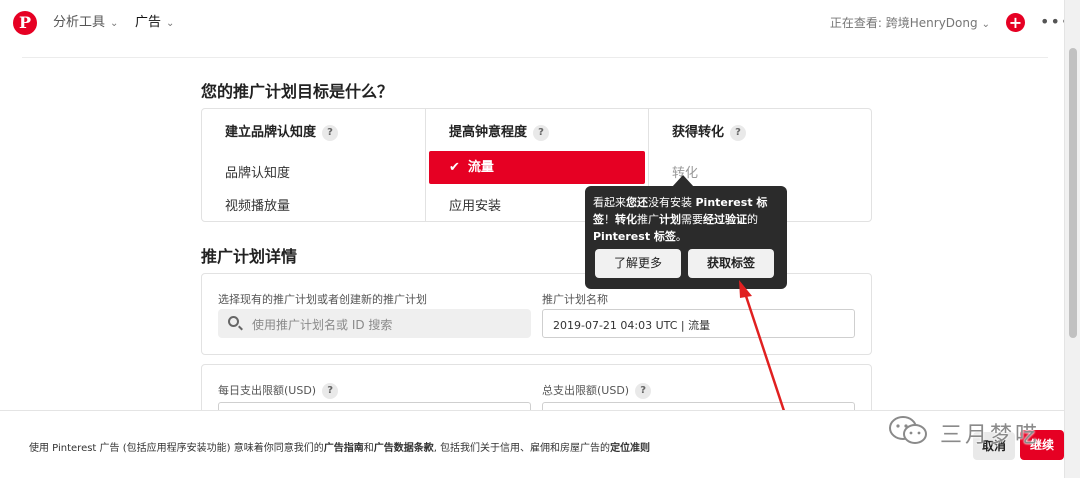 The height and width of the screenshot is (478, 1080). Describe the element at coordinates (1015, 22) in the screenshot. I see `plus-icon: +` at that location.